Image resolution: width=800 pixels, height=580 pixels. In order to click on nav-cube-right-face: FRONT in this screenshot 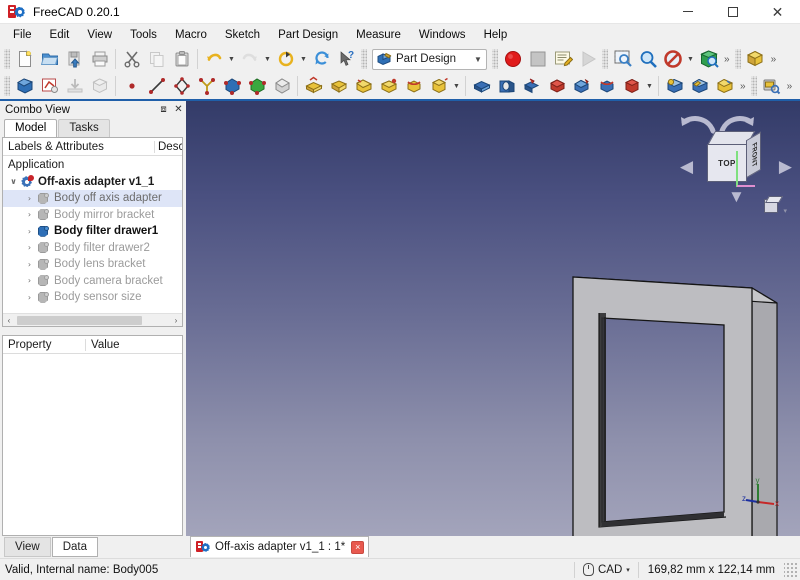, I will do `click(753, 155)`.